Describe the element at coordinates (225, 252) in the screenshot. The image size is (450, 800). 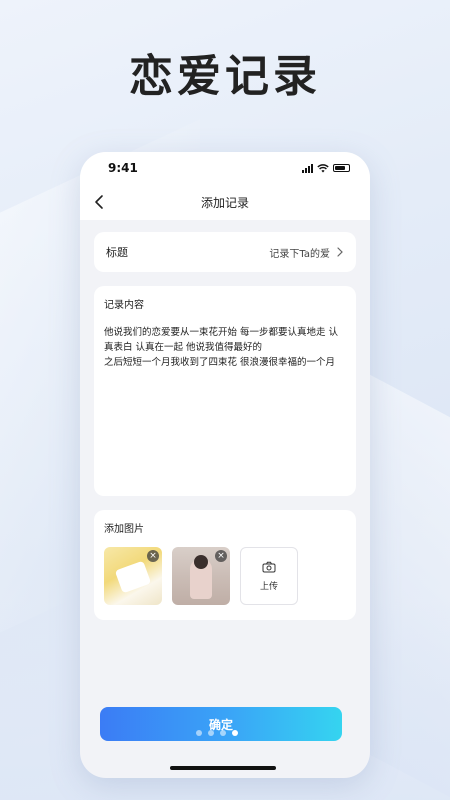
I see `title-row: 标题 记录下Ta的爱` at that location.